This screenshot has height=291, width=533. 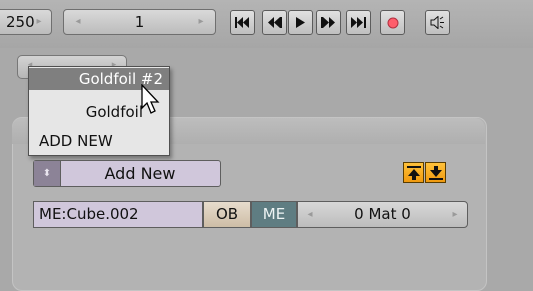 I want to click on next-keyframe-button, so click(x=328, y=22).